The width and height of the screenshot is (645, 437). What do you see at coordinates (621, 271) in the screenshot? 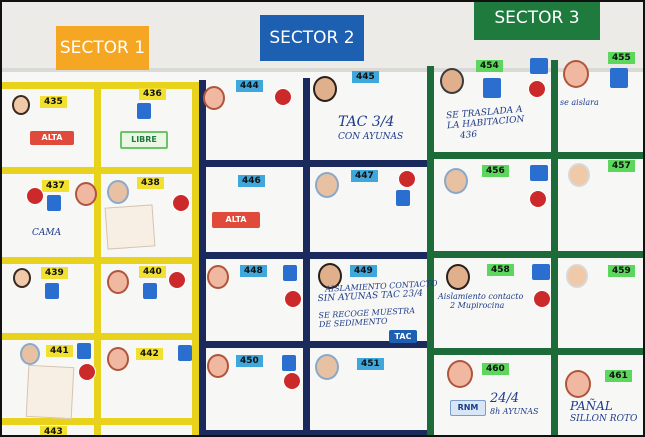
I see `bed-number: 459` at bounding box center [621, 271].